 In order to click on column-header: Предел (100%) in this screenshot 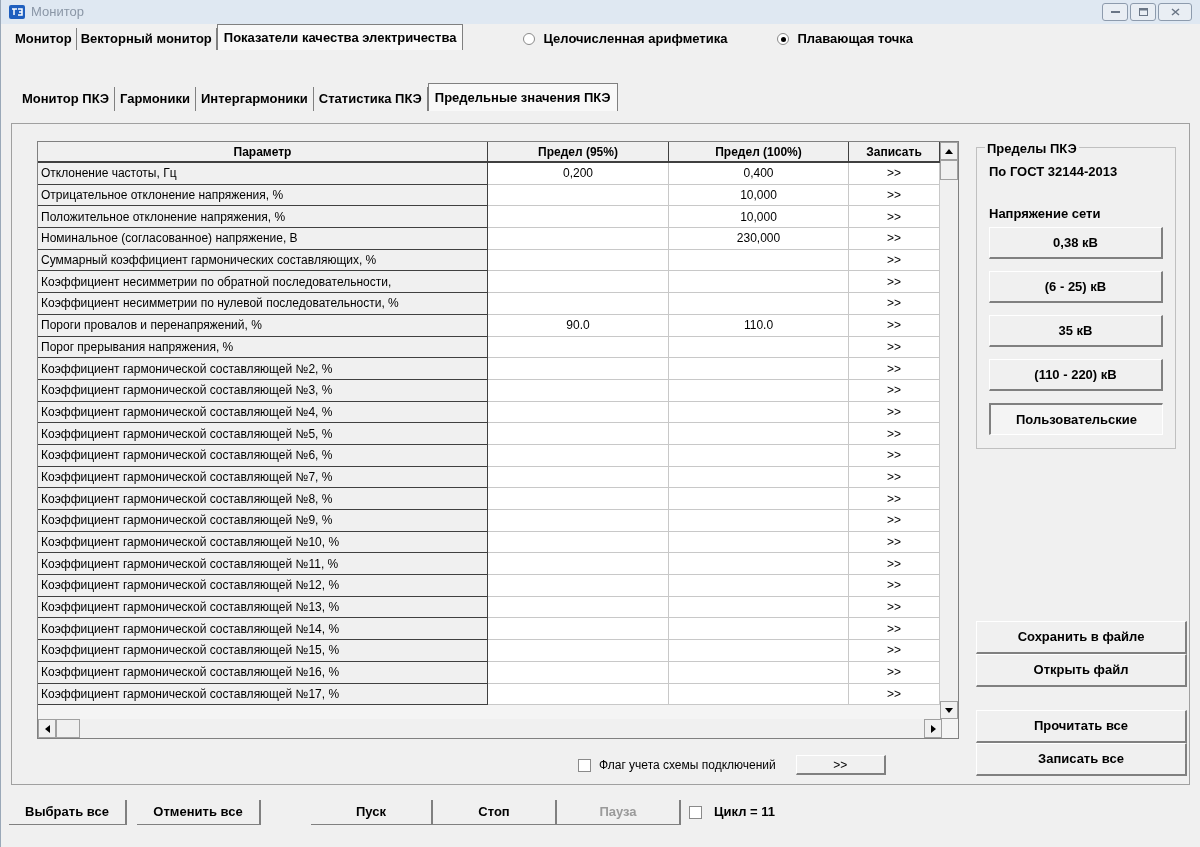, I will do `click(759, 152)`.